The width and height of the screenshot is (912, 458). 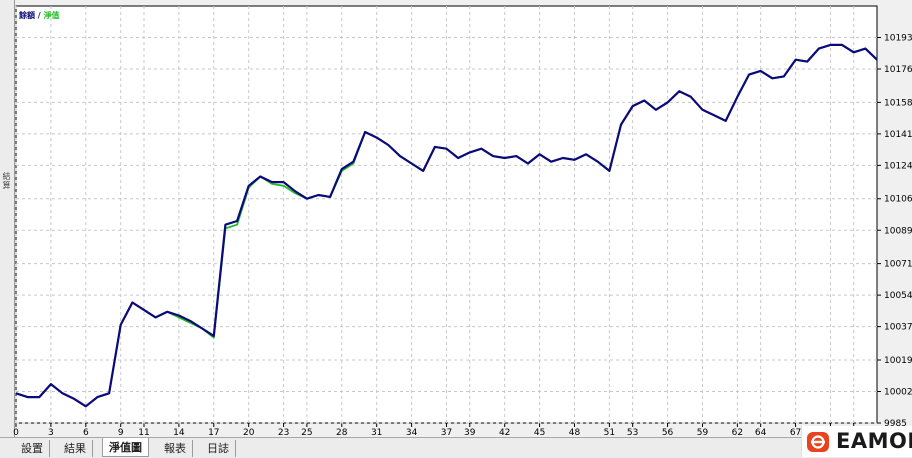 I want to click on x-tick-label: 28, so click(x=342, y=432).